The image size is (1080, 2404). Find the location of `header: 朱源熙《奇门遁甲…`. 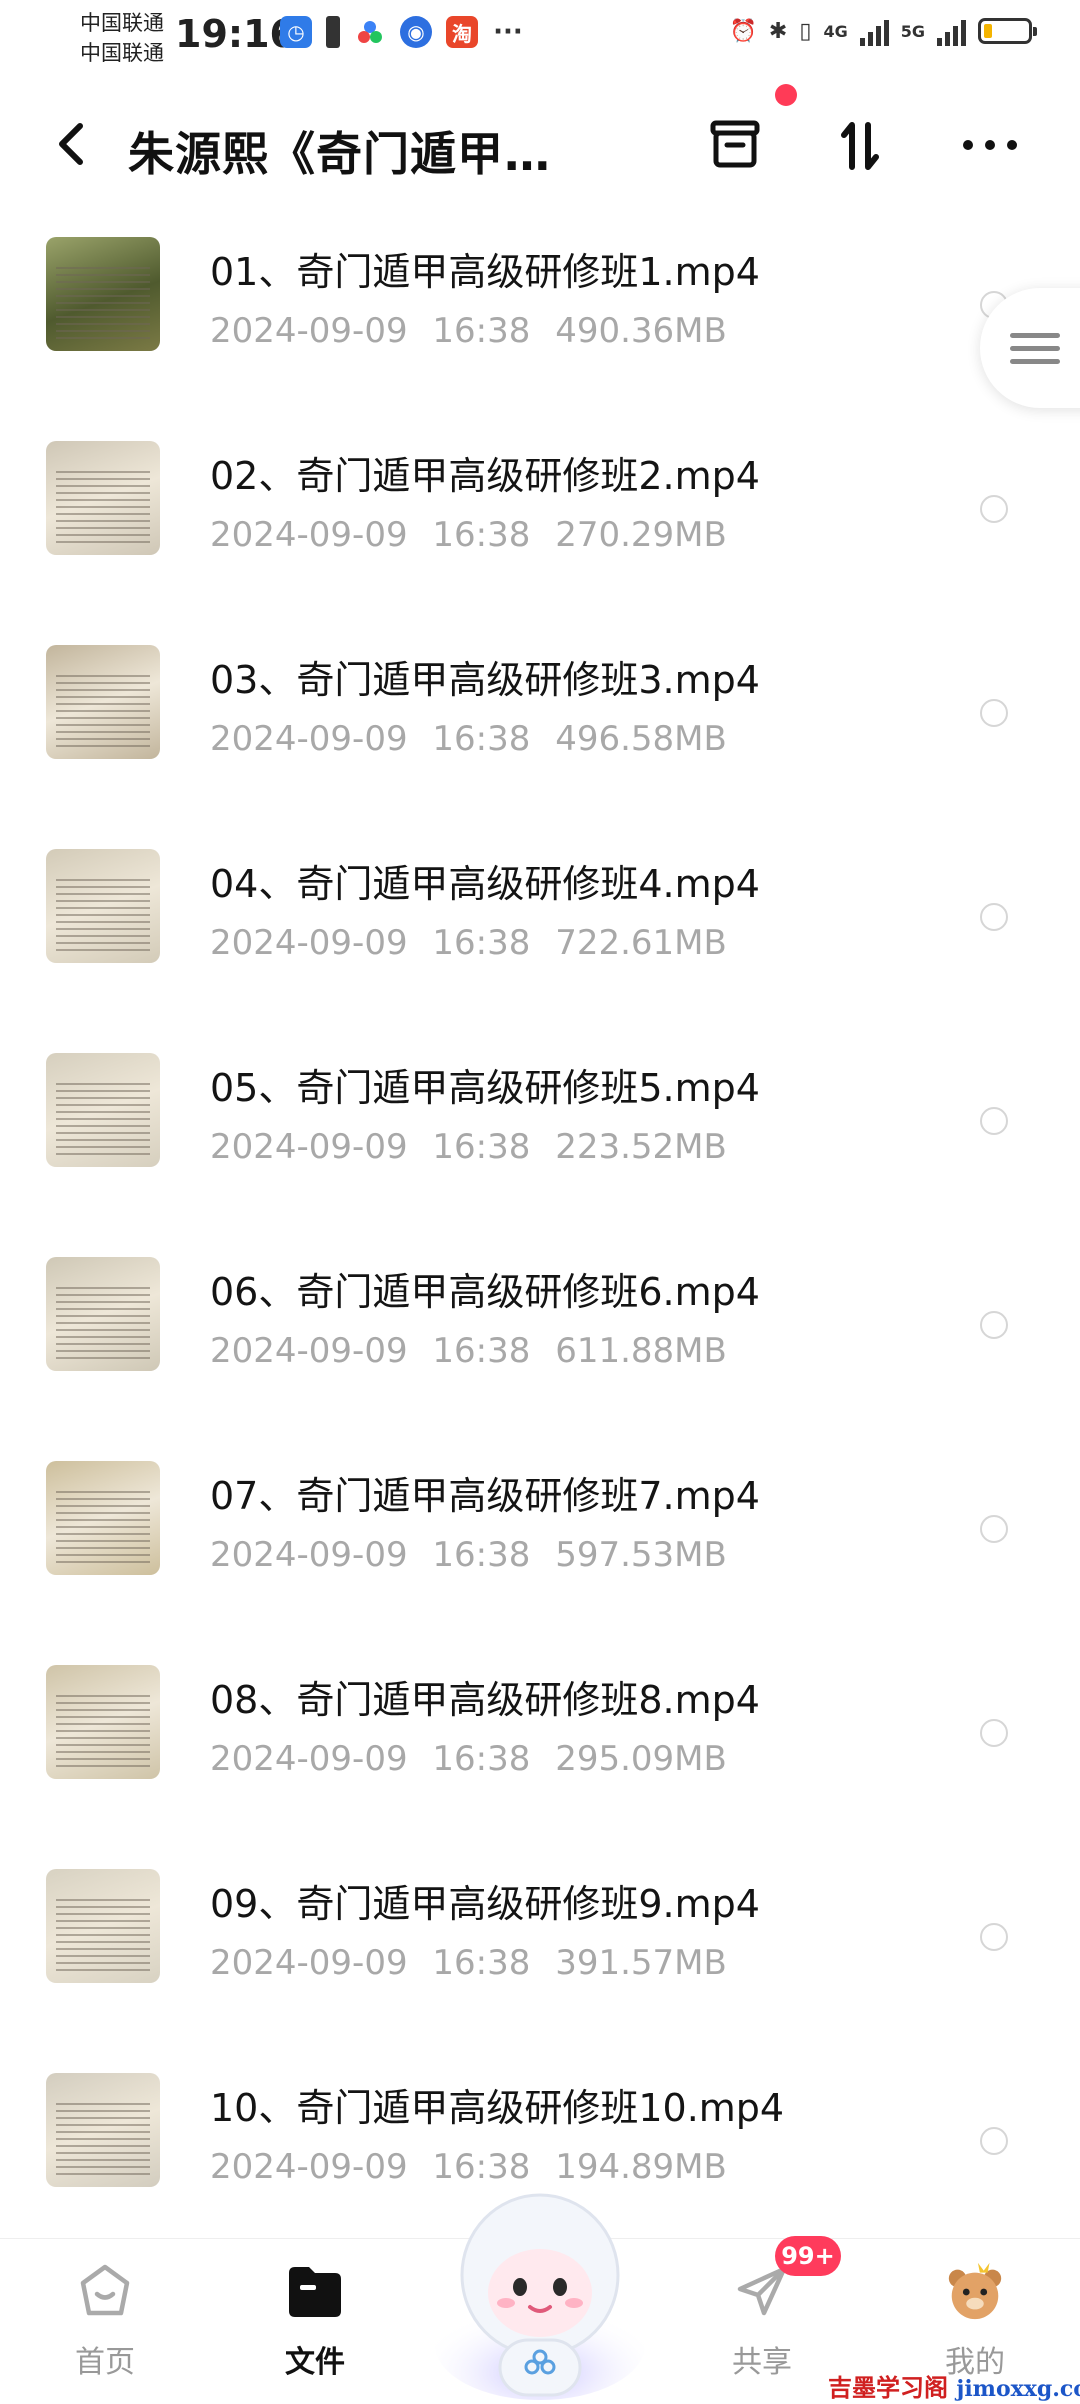

header: 朱源熙《奇门遁甲… is located at coordinates (540, 145).